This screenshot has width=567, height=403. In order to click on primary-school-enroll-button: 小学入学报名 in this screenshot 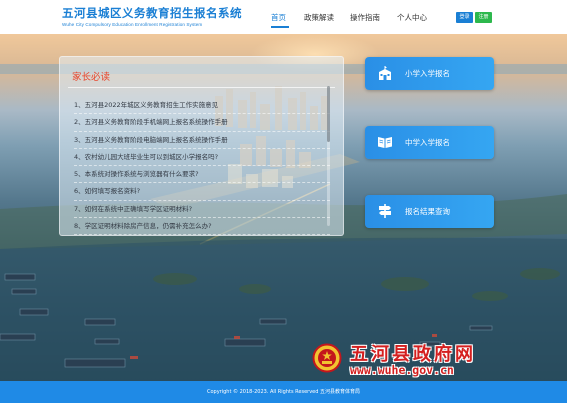, I will do `click(429, 73)`.